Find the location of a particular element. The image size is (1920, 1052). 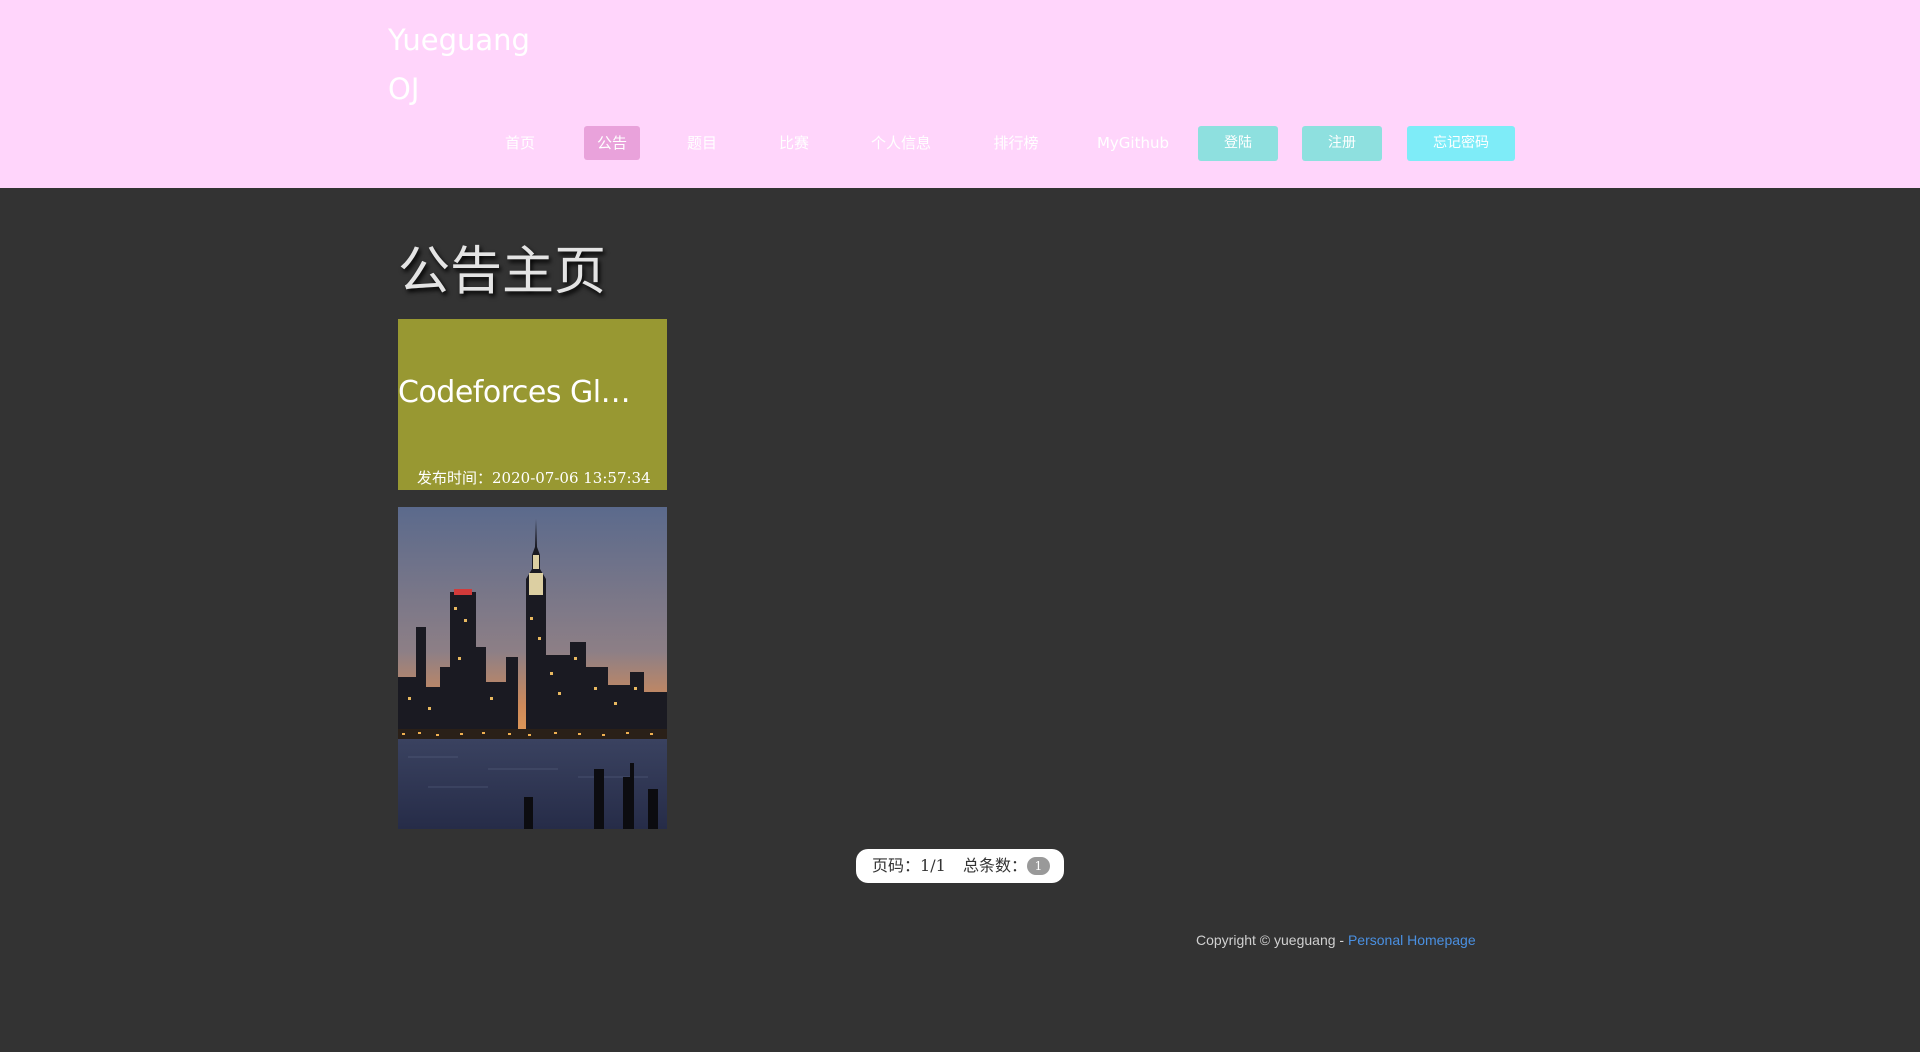

page-label: 页码： is located at coordinates (896, 865).